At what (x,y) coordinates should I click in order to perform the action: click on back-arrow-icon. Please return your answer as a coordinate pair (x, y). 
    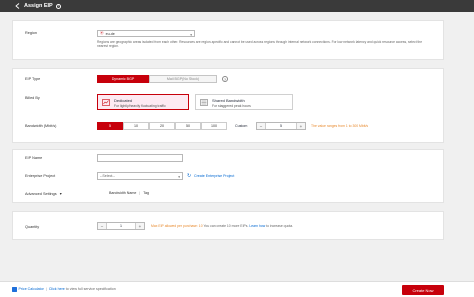
    Looking at the image, I should click on (17, 6).